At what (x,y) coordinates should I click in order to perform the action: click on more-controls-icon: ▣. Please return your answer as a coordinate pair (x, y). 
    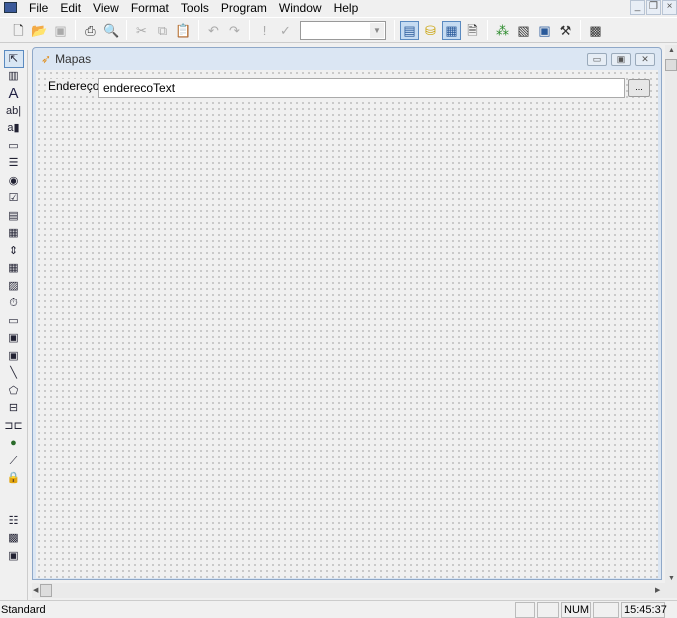
    Looking at the image, I should click on (14, 557).